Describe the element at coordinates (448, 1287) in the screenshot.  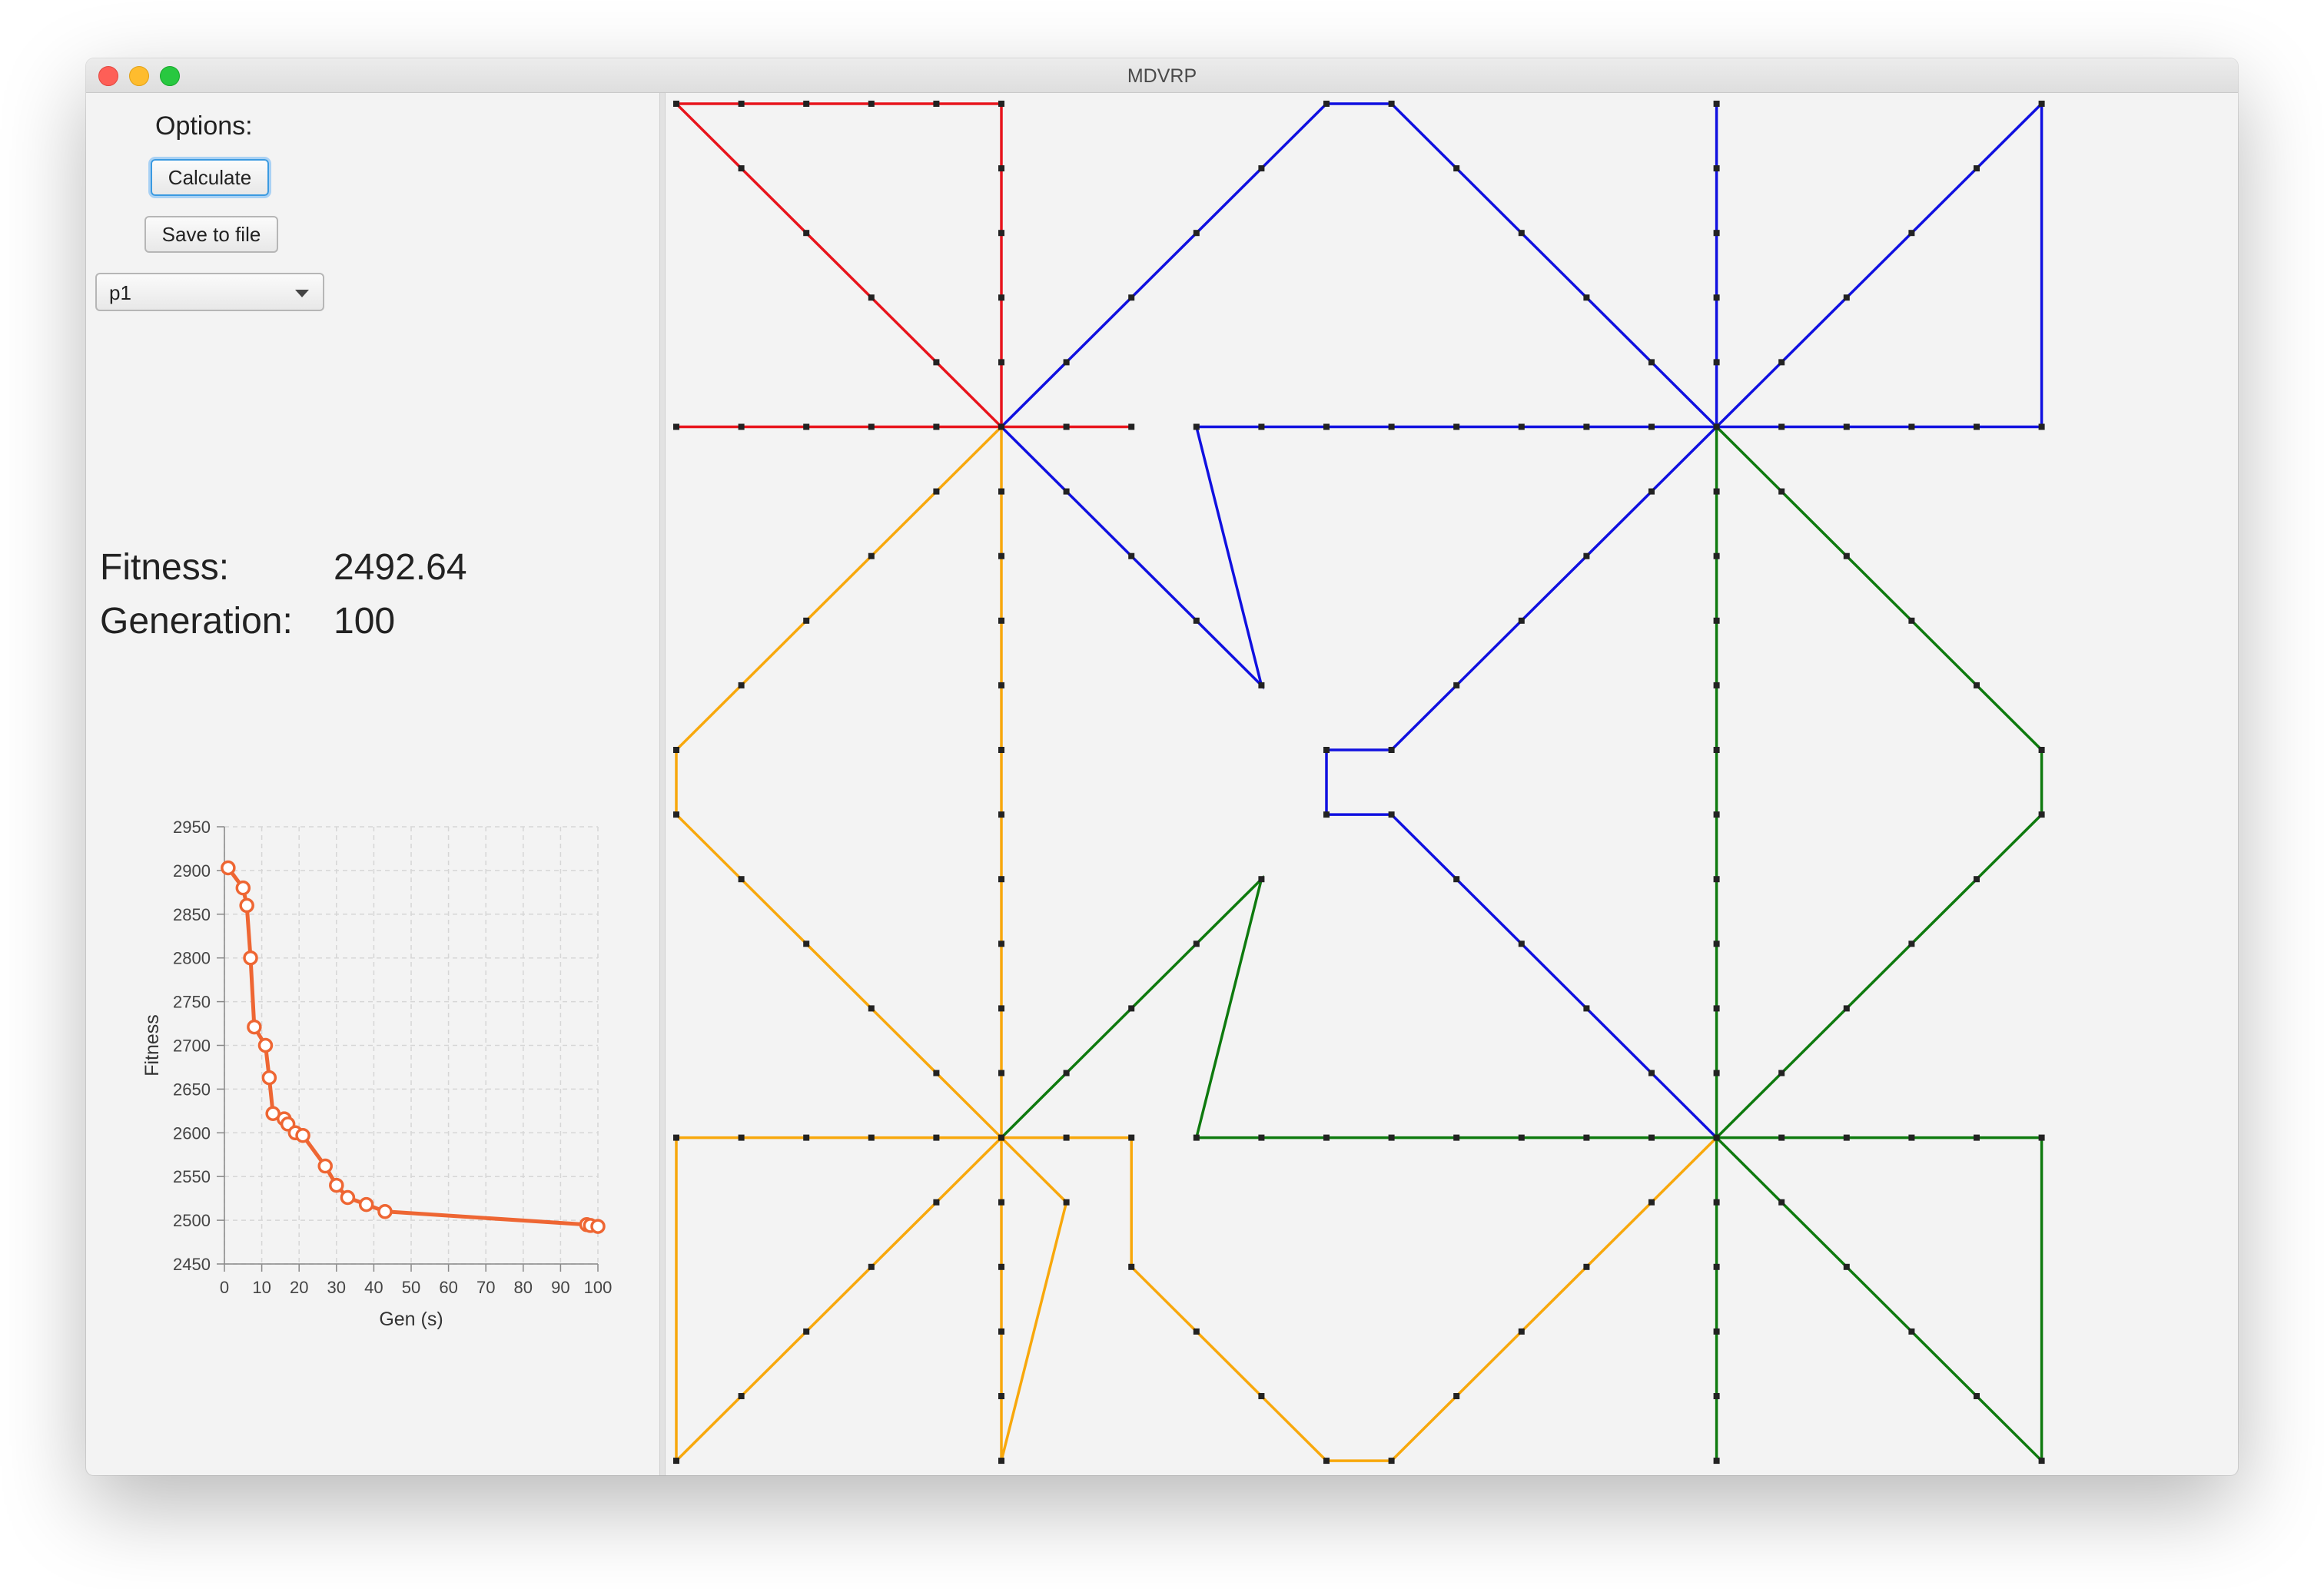
I see `x-tick-label: 60` at that location.